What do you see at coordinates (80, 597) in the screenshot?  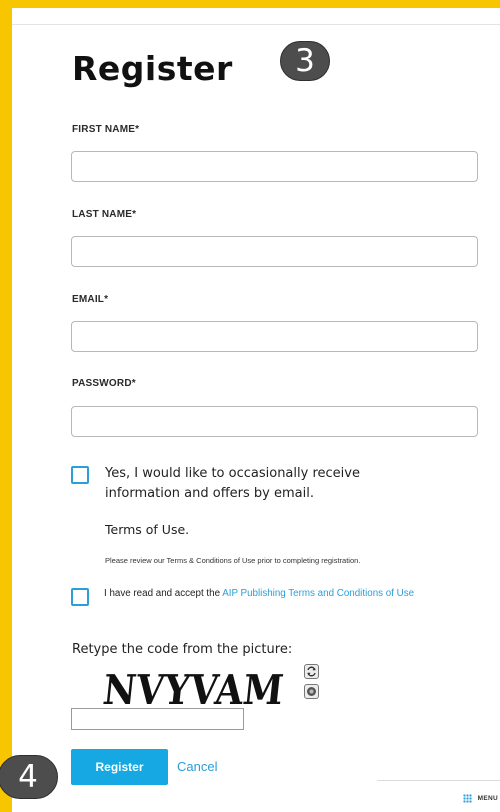 I see `accept-terms-checkbox` at bounding box center [80, 597].